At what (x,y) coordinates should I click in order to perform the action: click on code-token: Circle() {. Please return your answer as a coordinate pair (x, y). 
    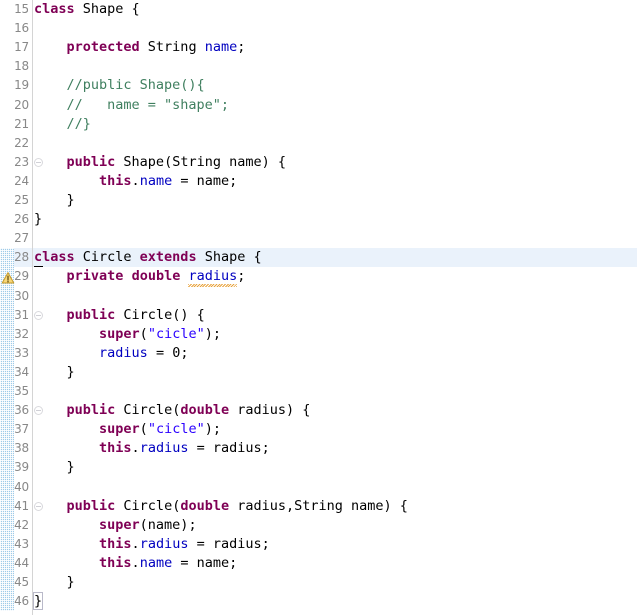
    Looking at the image, I should click on (160, 314).